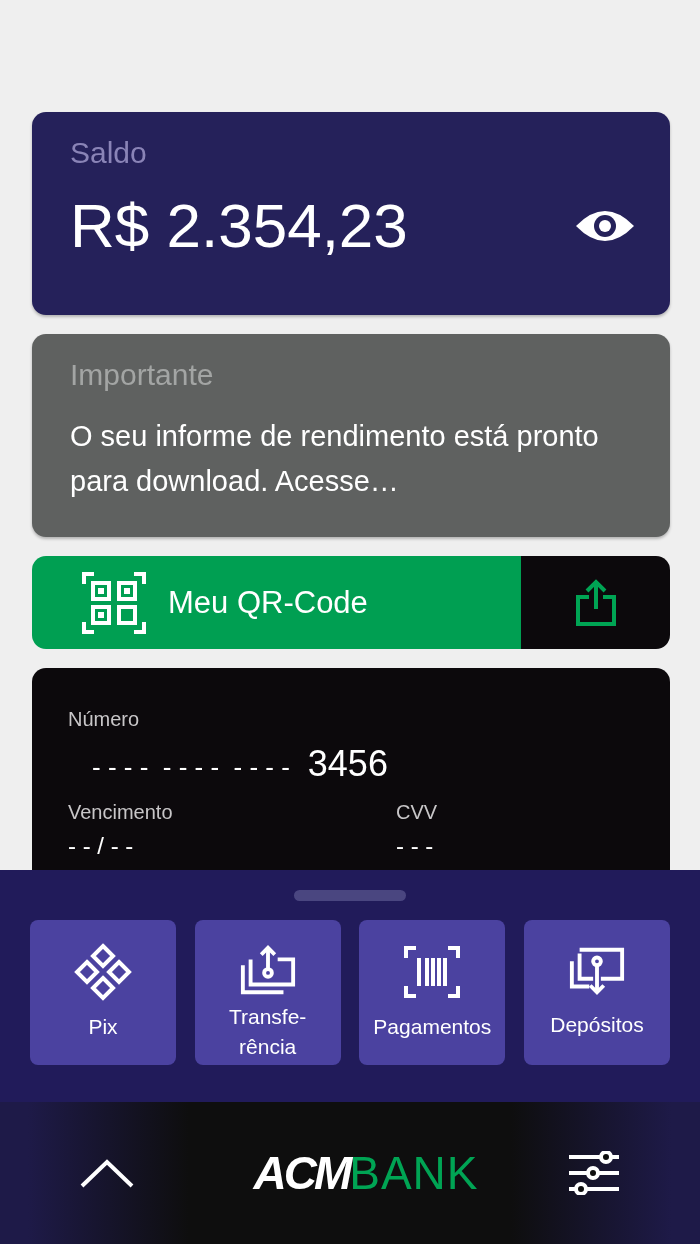  Describe the element at coordinates (415, 846) in the screenshot. I see `cvv-value: - - -` at that location.